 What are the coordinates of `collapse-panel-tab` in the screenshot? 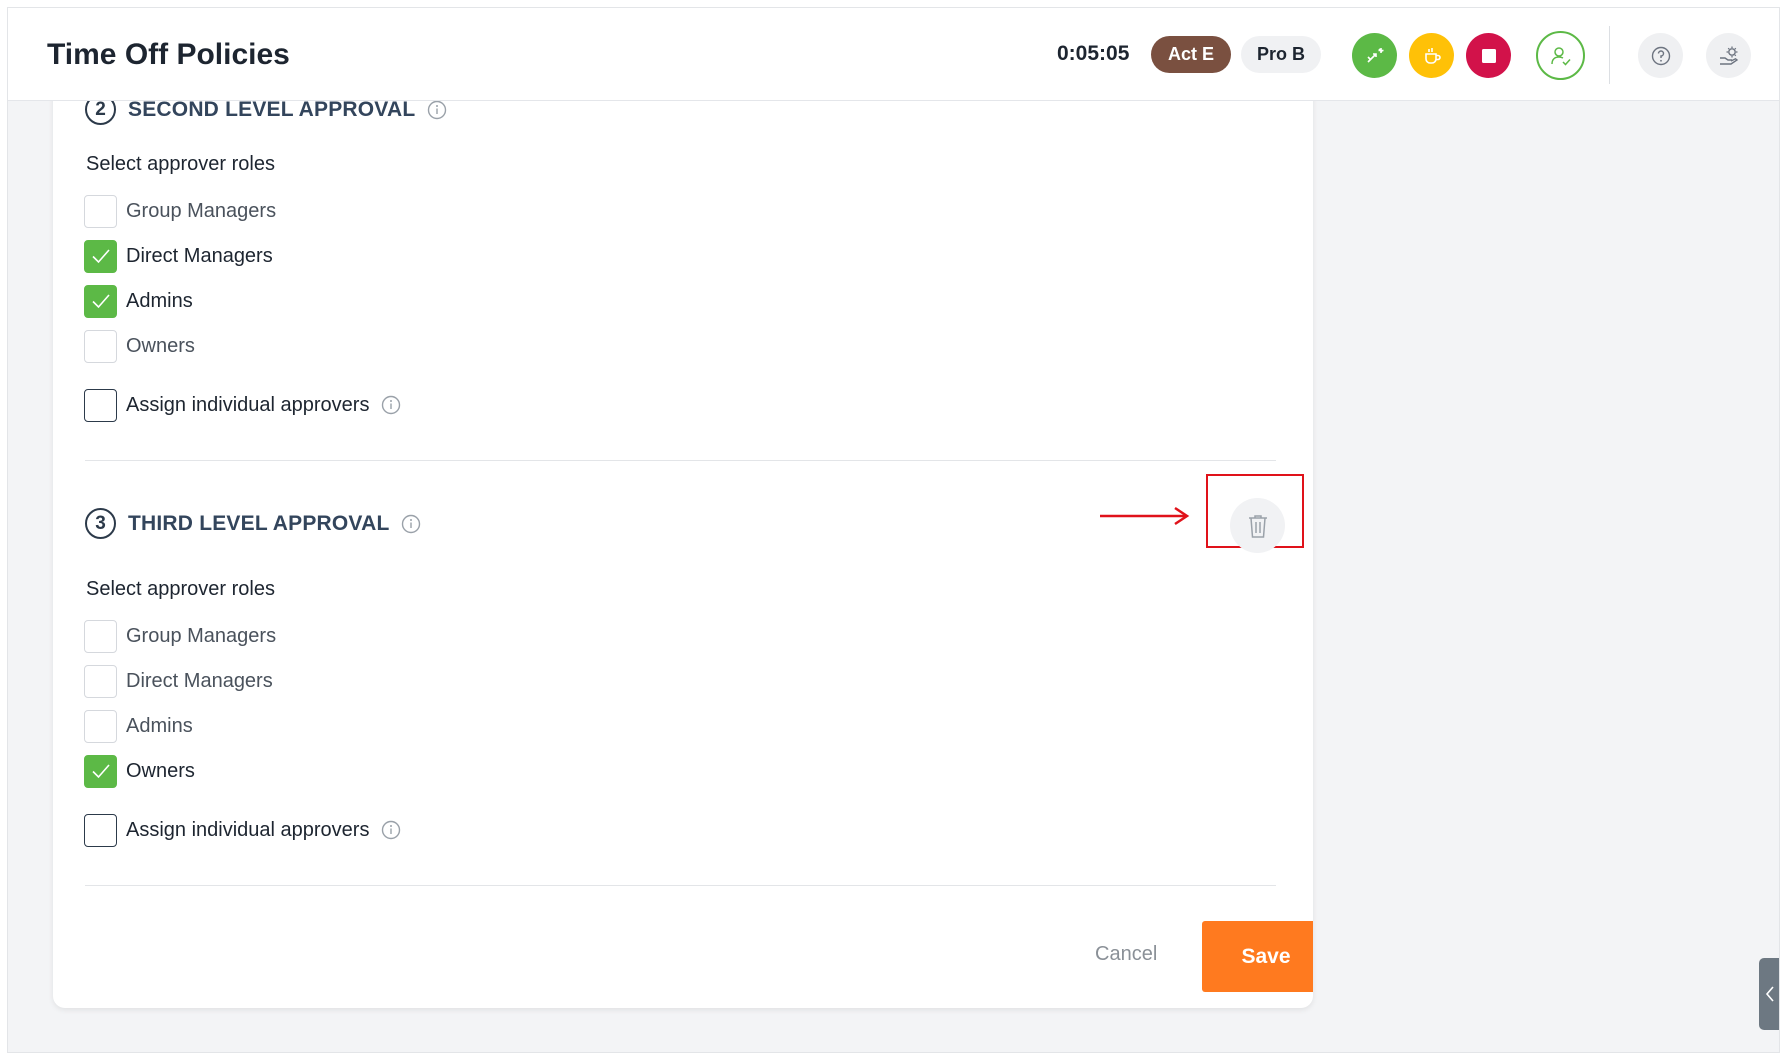 It's located at (1769, 994).